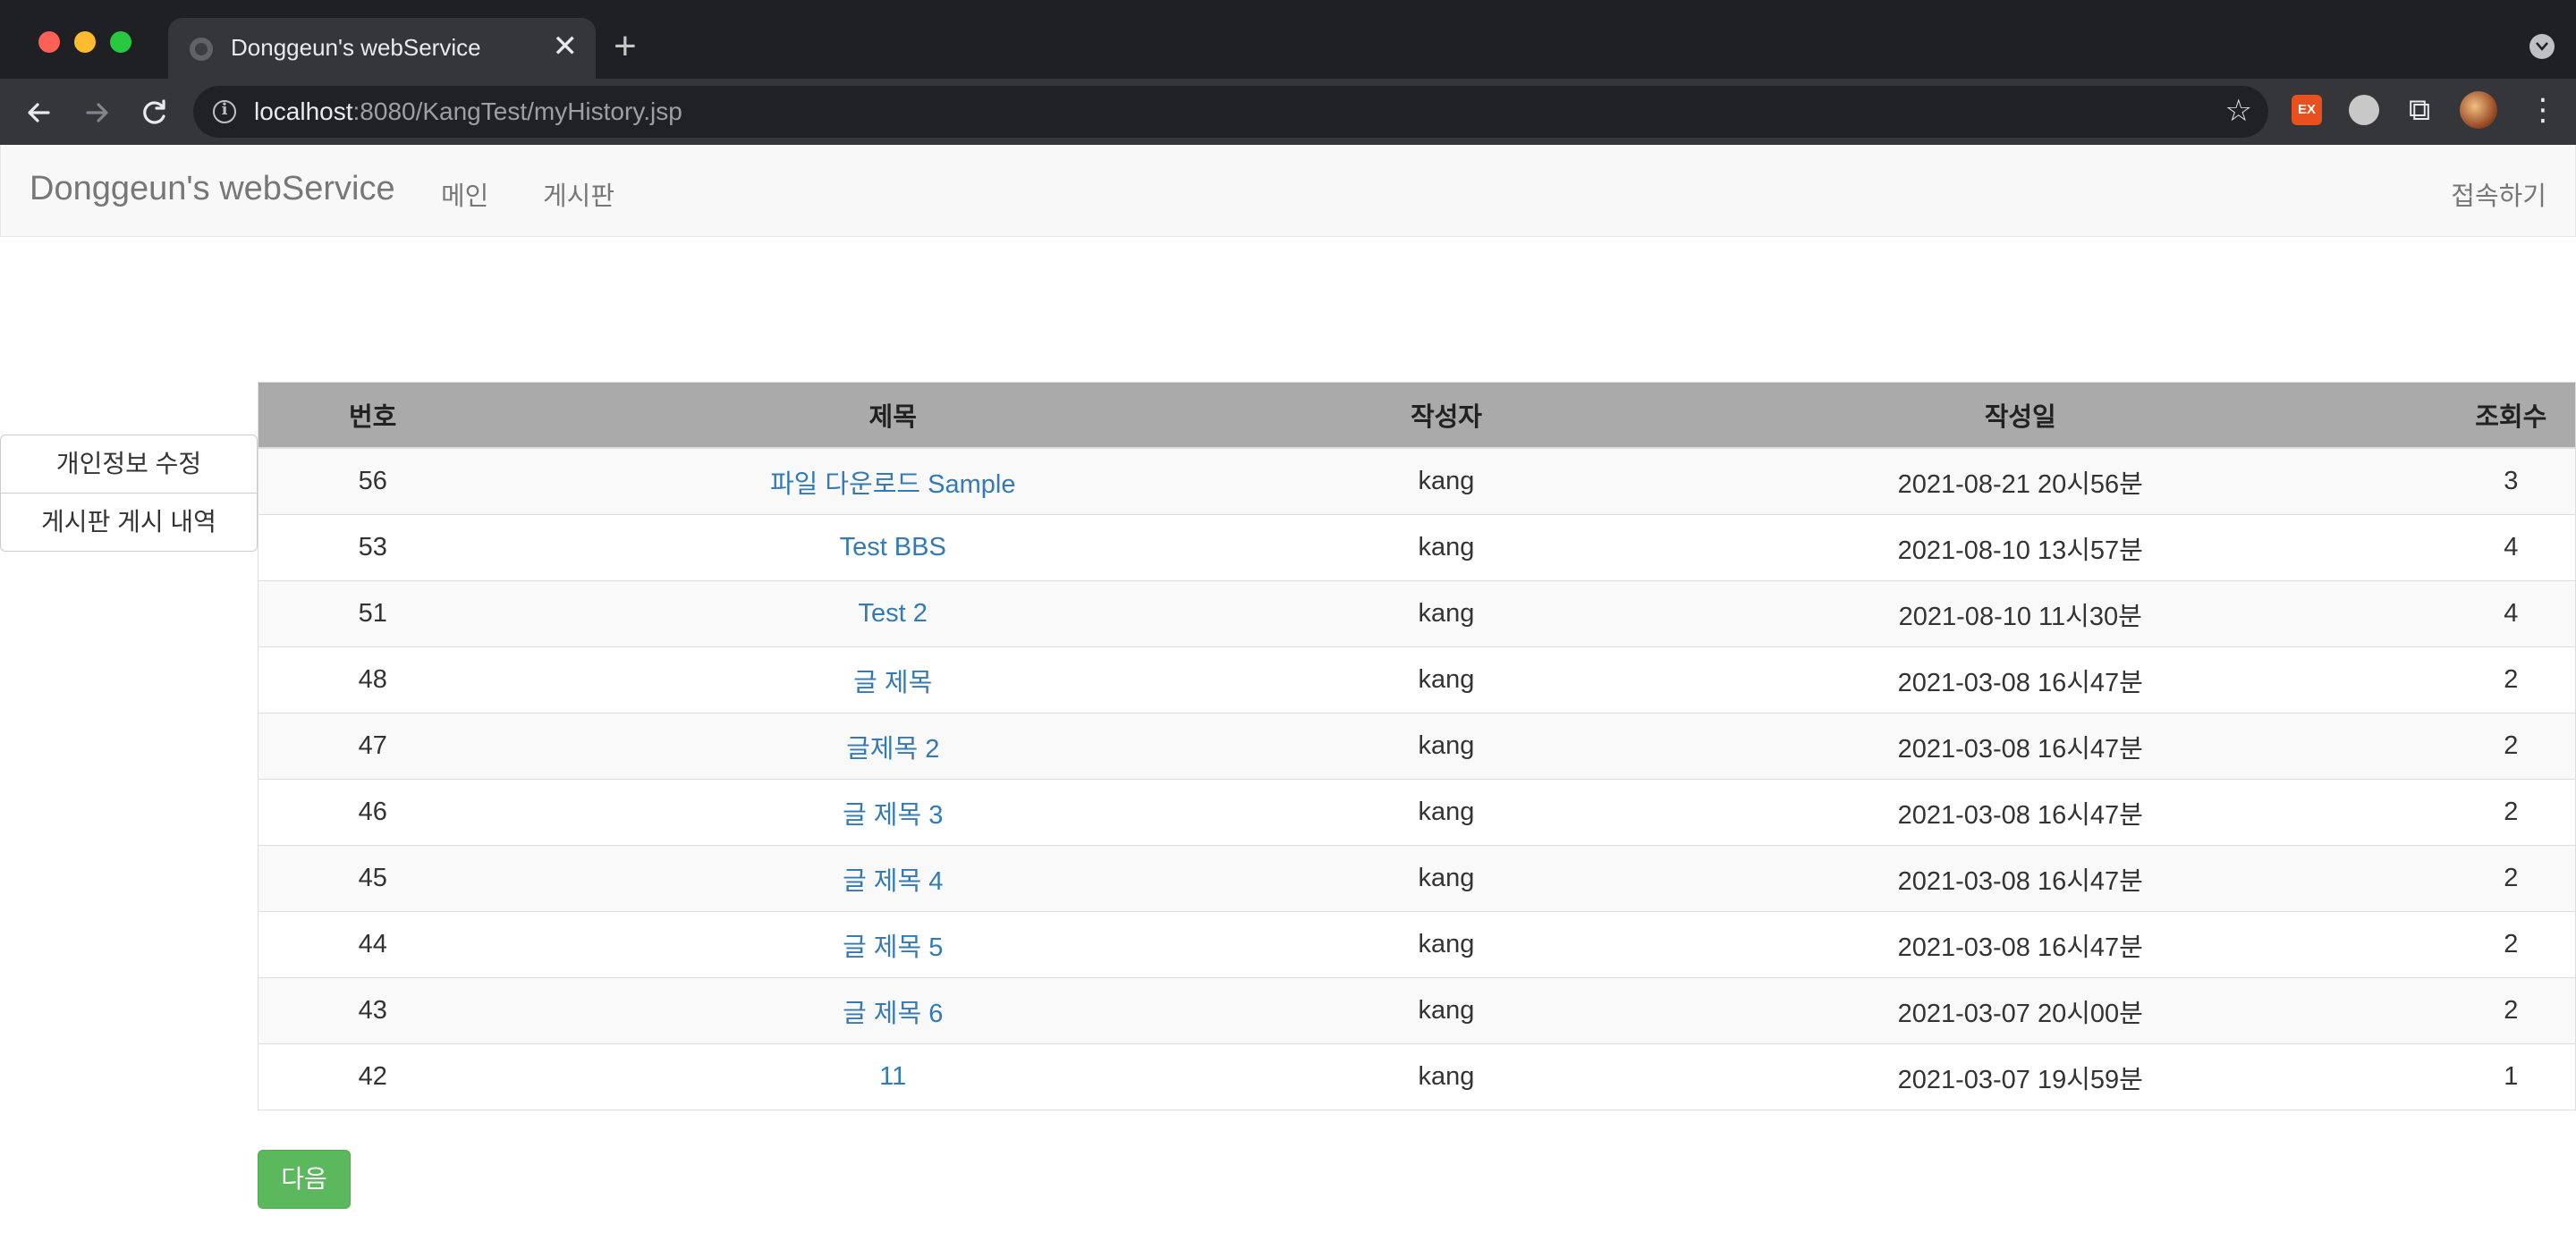  What do you see at coordinates (2020, 547) in the screenshot?
I see `cell-date: 2021-08-10 13시57분` at bounding box center [2020, 547].